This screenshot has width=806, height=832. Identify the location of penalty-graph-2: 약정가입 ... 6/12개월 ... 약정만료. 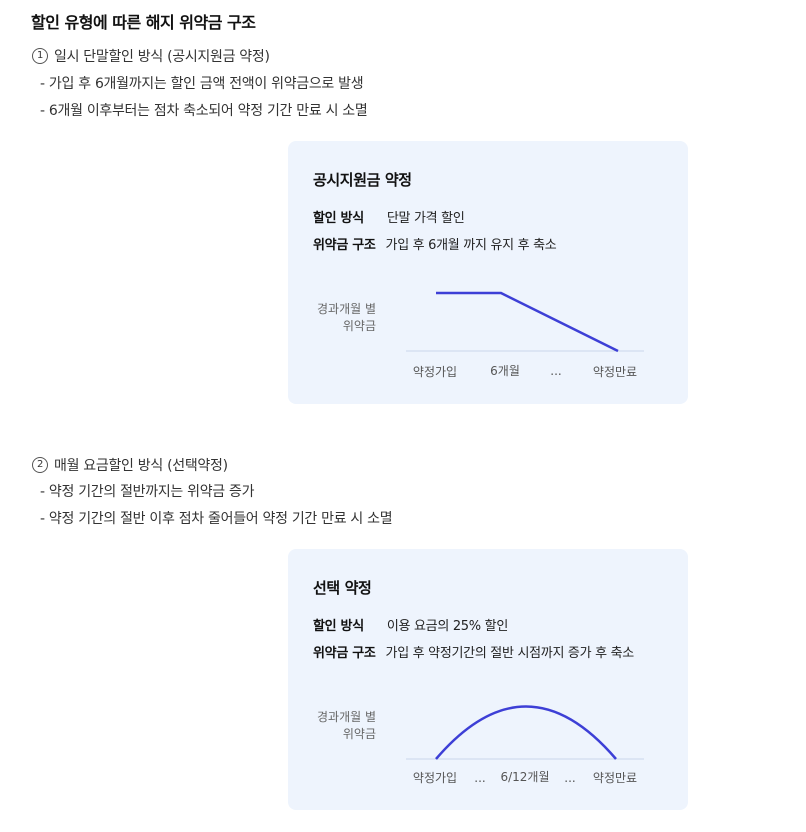
(525, 745).